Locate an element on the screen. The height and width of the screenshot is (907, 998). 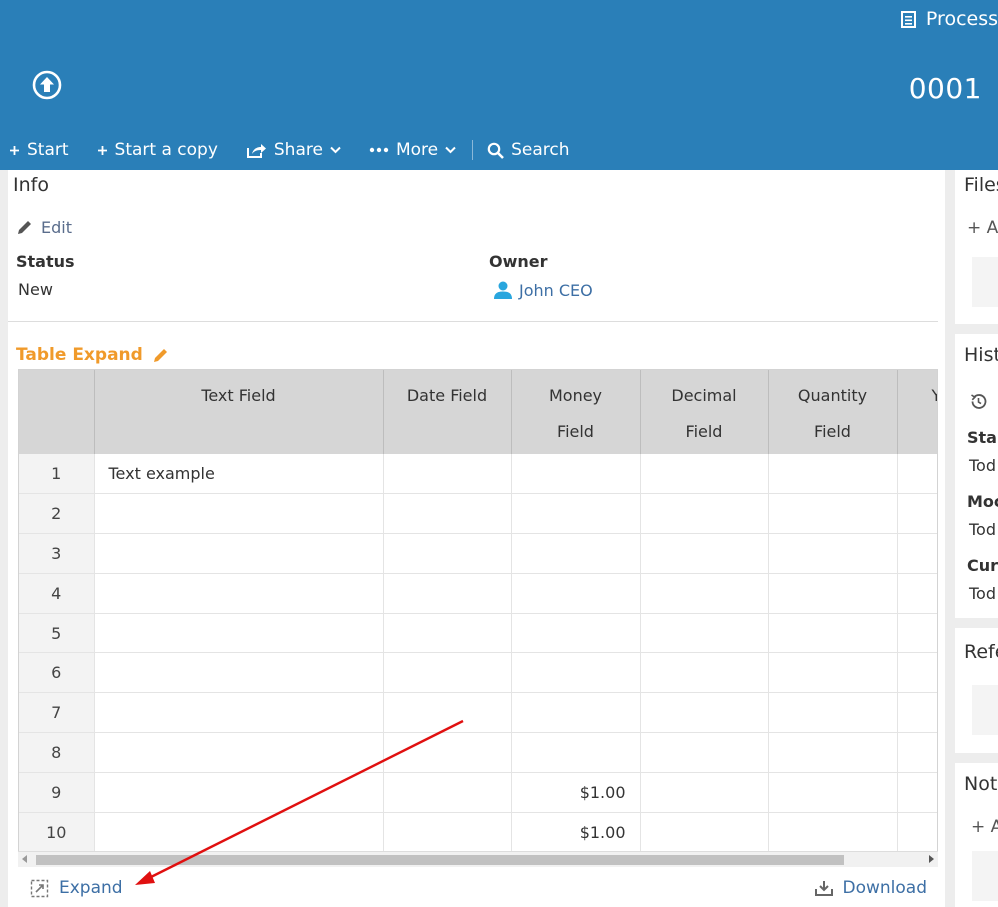
scroll-left-arrow is located at coordinates (24, 859).